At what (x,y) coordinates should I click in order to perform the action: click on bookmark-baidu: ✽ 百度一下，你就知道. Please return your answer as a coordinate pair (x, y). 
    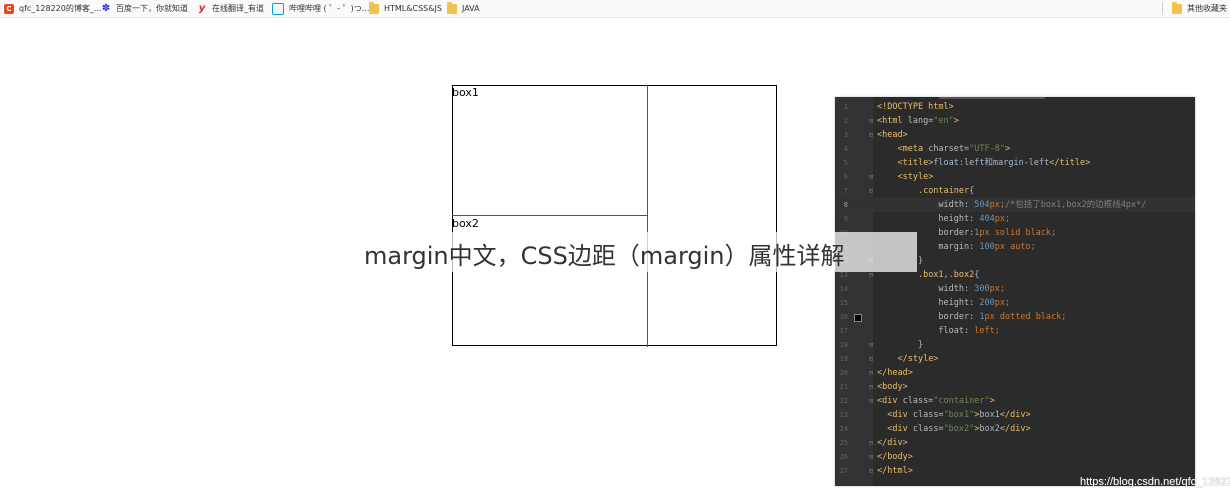
    Looking at the image, I should click on (144, 8).